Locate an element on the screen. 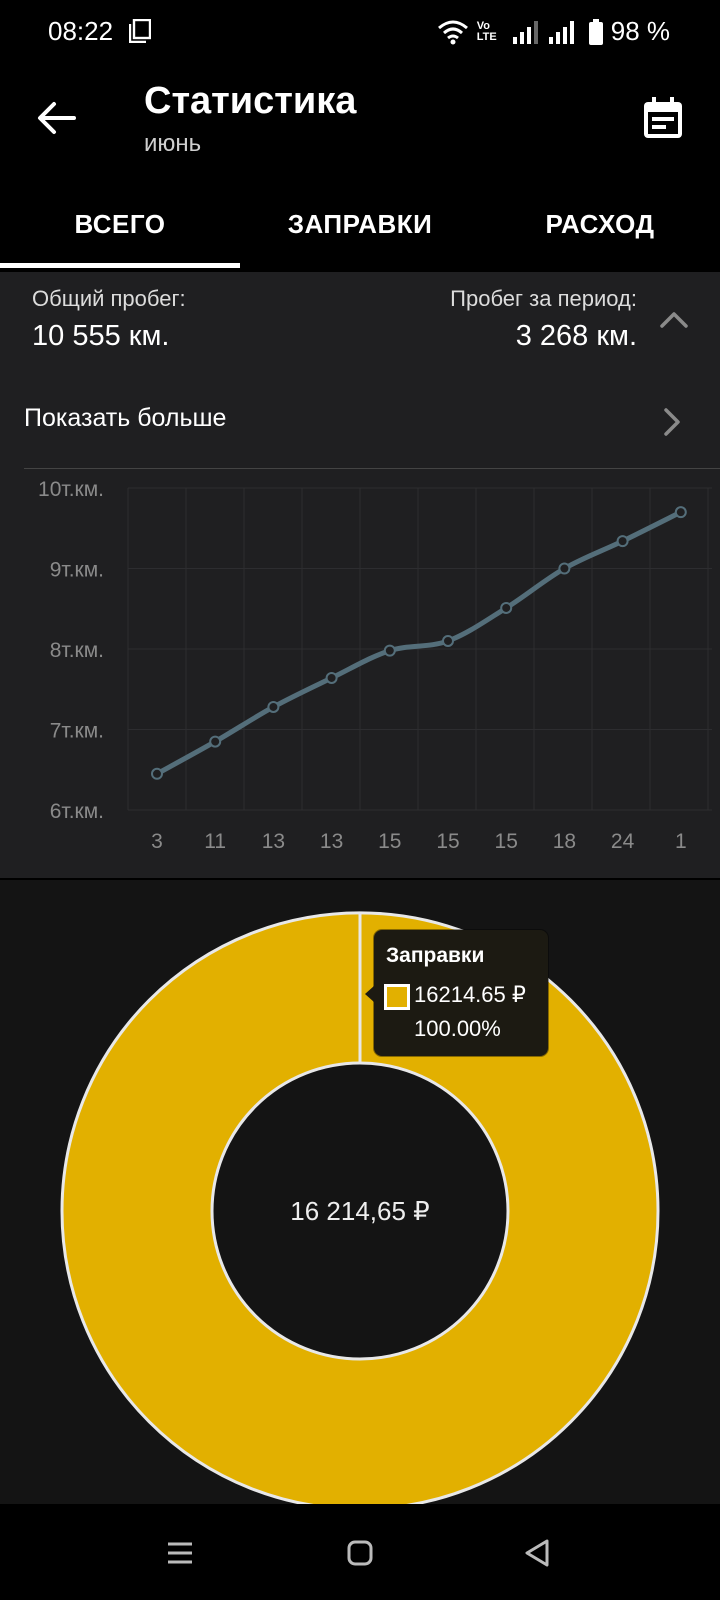 This screenshot has width=720, height=1600. y-tick-label: 8т.км. is located at coordinates (77, 650).